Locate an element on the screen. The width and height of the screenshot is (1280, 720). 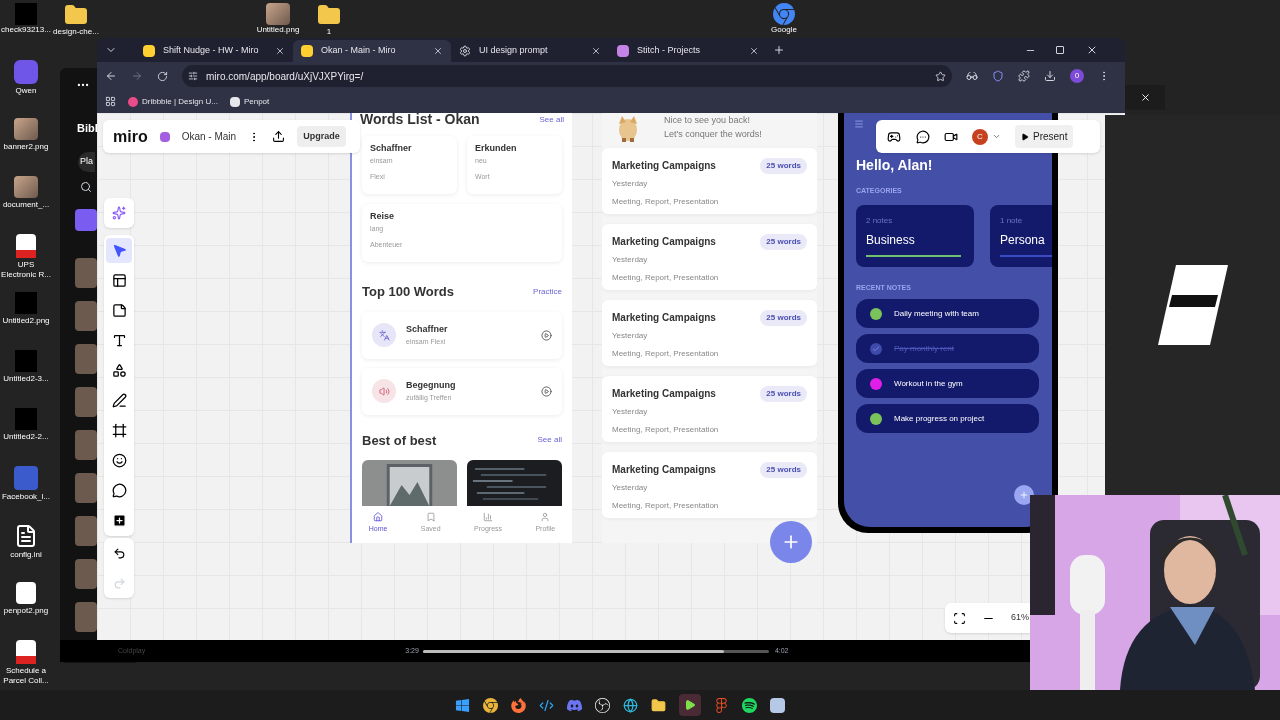
note-item: Make progress on project is located at coordinates (947, 418).